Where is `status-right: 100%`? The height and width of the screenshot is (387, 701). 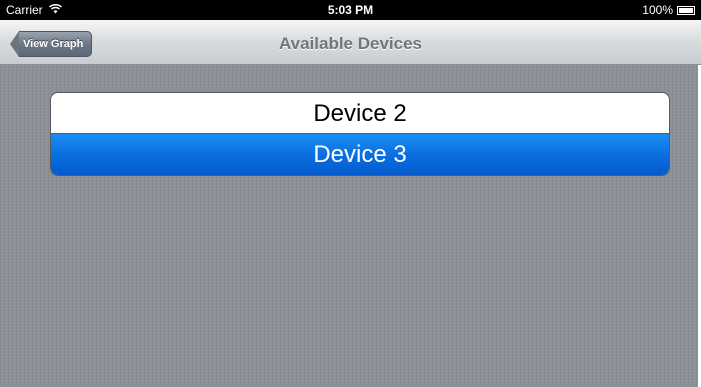 status-right: 100% is located at coordinates (668, 10).